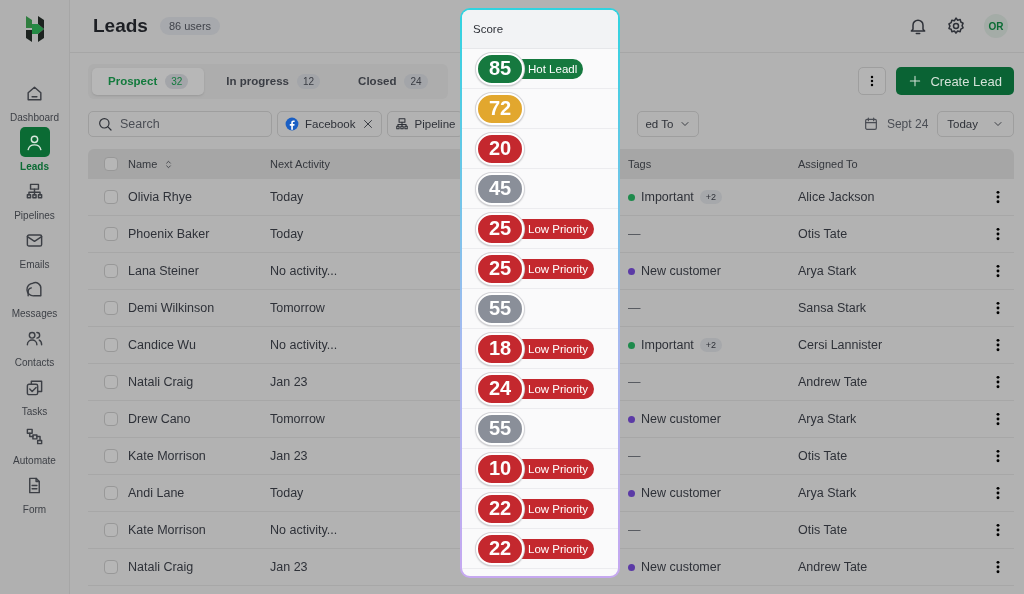 The image size is (1024, 594). Describe the element at coordinates (287, 197) in the screenshot. I see `activity-cell-text: Today` at that location.